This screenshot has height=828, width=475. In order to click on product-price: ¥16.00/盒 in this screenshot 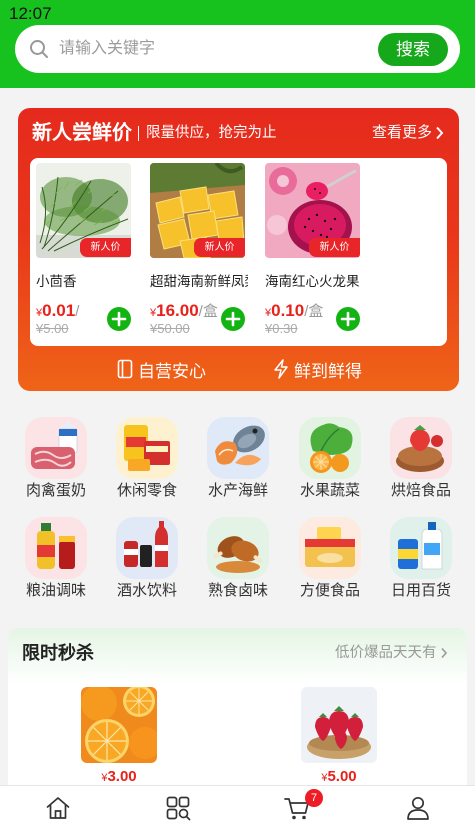, I will do `click(184, 311)`.